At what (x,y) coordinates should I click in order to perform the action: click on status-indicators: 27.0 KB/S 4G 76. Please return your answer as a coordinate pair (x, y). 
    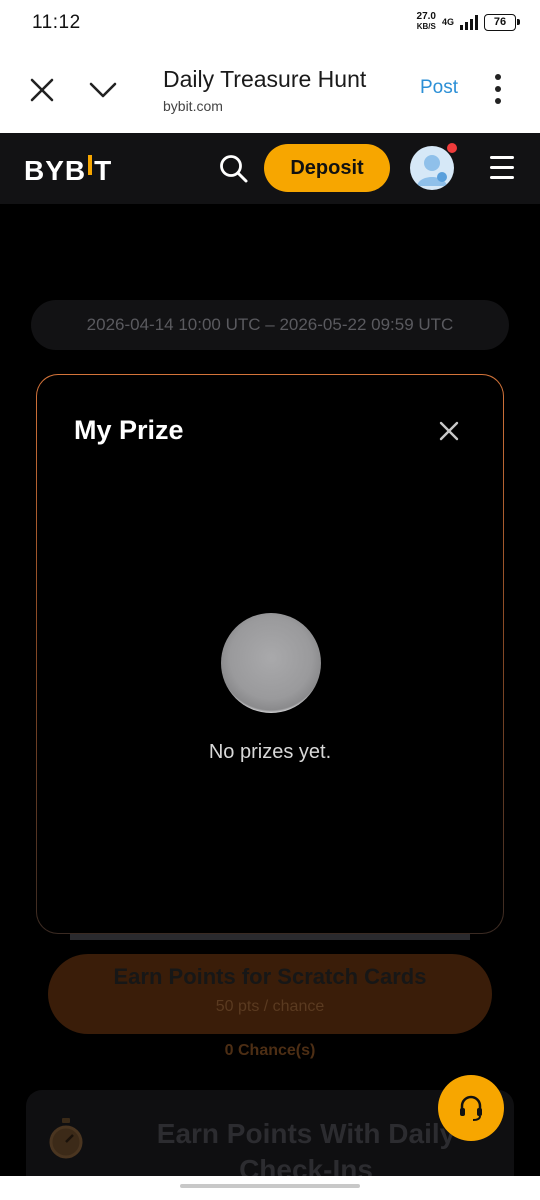
    Looking at the image, I should click on (468, 21).